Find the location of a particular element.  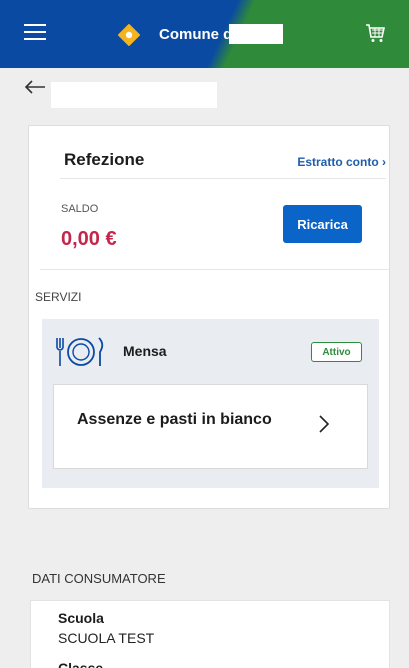

comune-logo-icon is located at coordinates (129, 35).